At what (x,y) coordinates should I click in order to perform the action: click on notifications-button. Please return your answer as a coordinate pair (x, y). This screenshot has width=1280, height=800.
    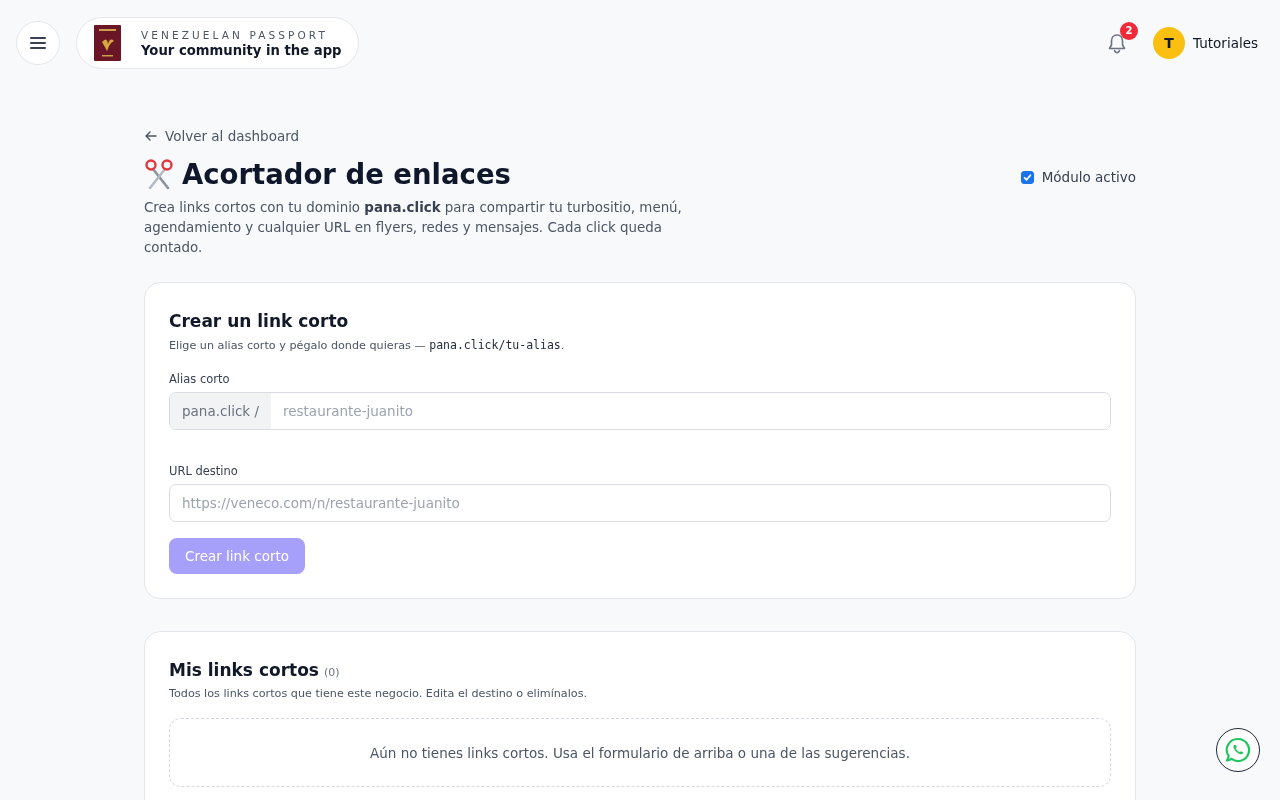
    Looking at the image, I should click on (1117, 43).